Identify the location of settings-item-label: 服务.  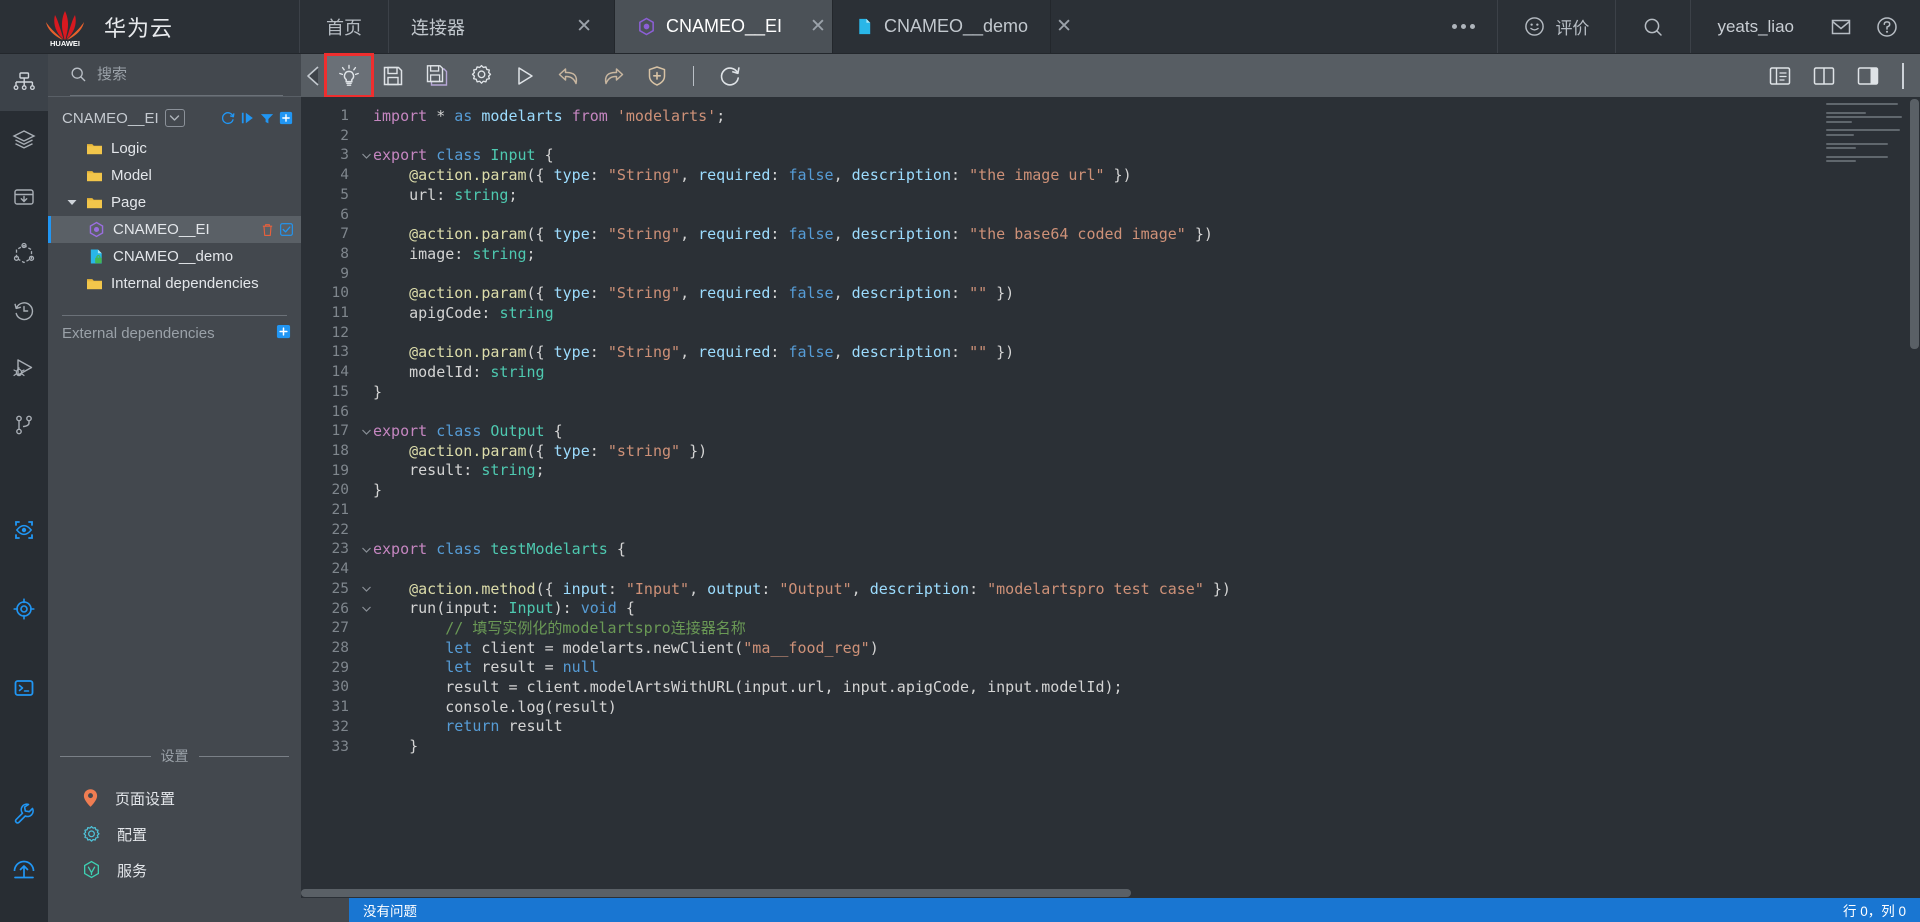
(132, 871).